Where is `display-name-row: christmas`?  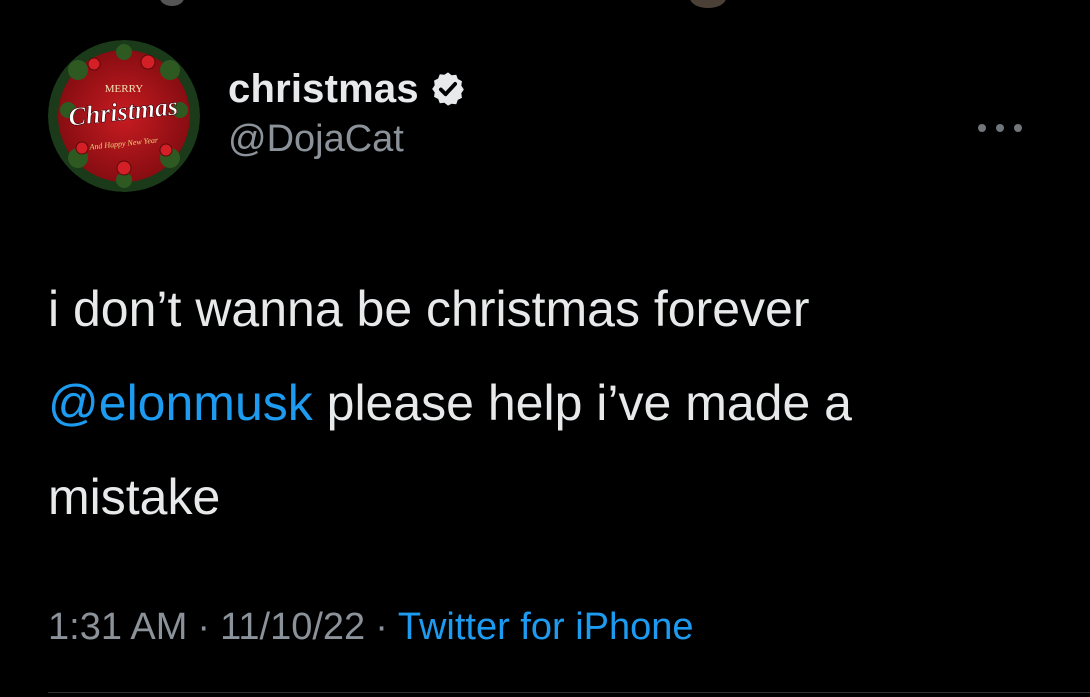 display-name-row: christmas is located at coordinates (347, 89).